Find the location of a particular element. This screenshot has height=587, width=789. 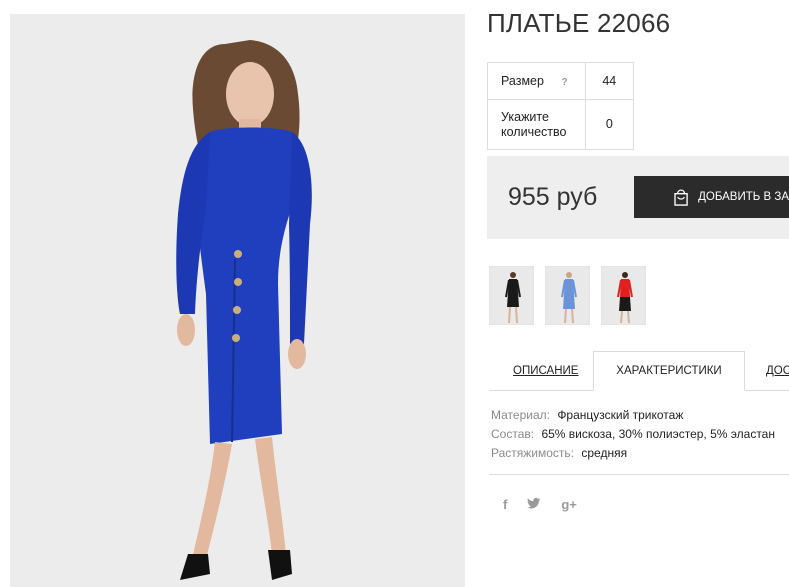

tab-delivery: ДОС is located at coordinates (777, 371).